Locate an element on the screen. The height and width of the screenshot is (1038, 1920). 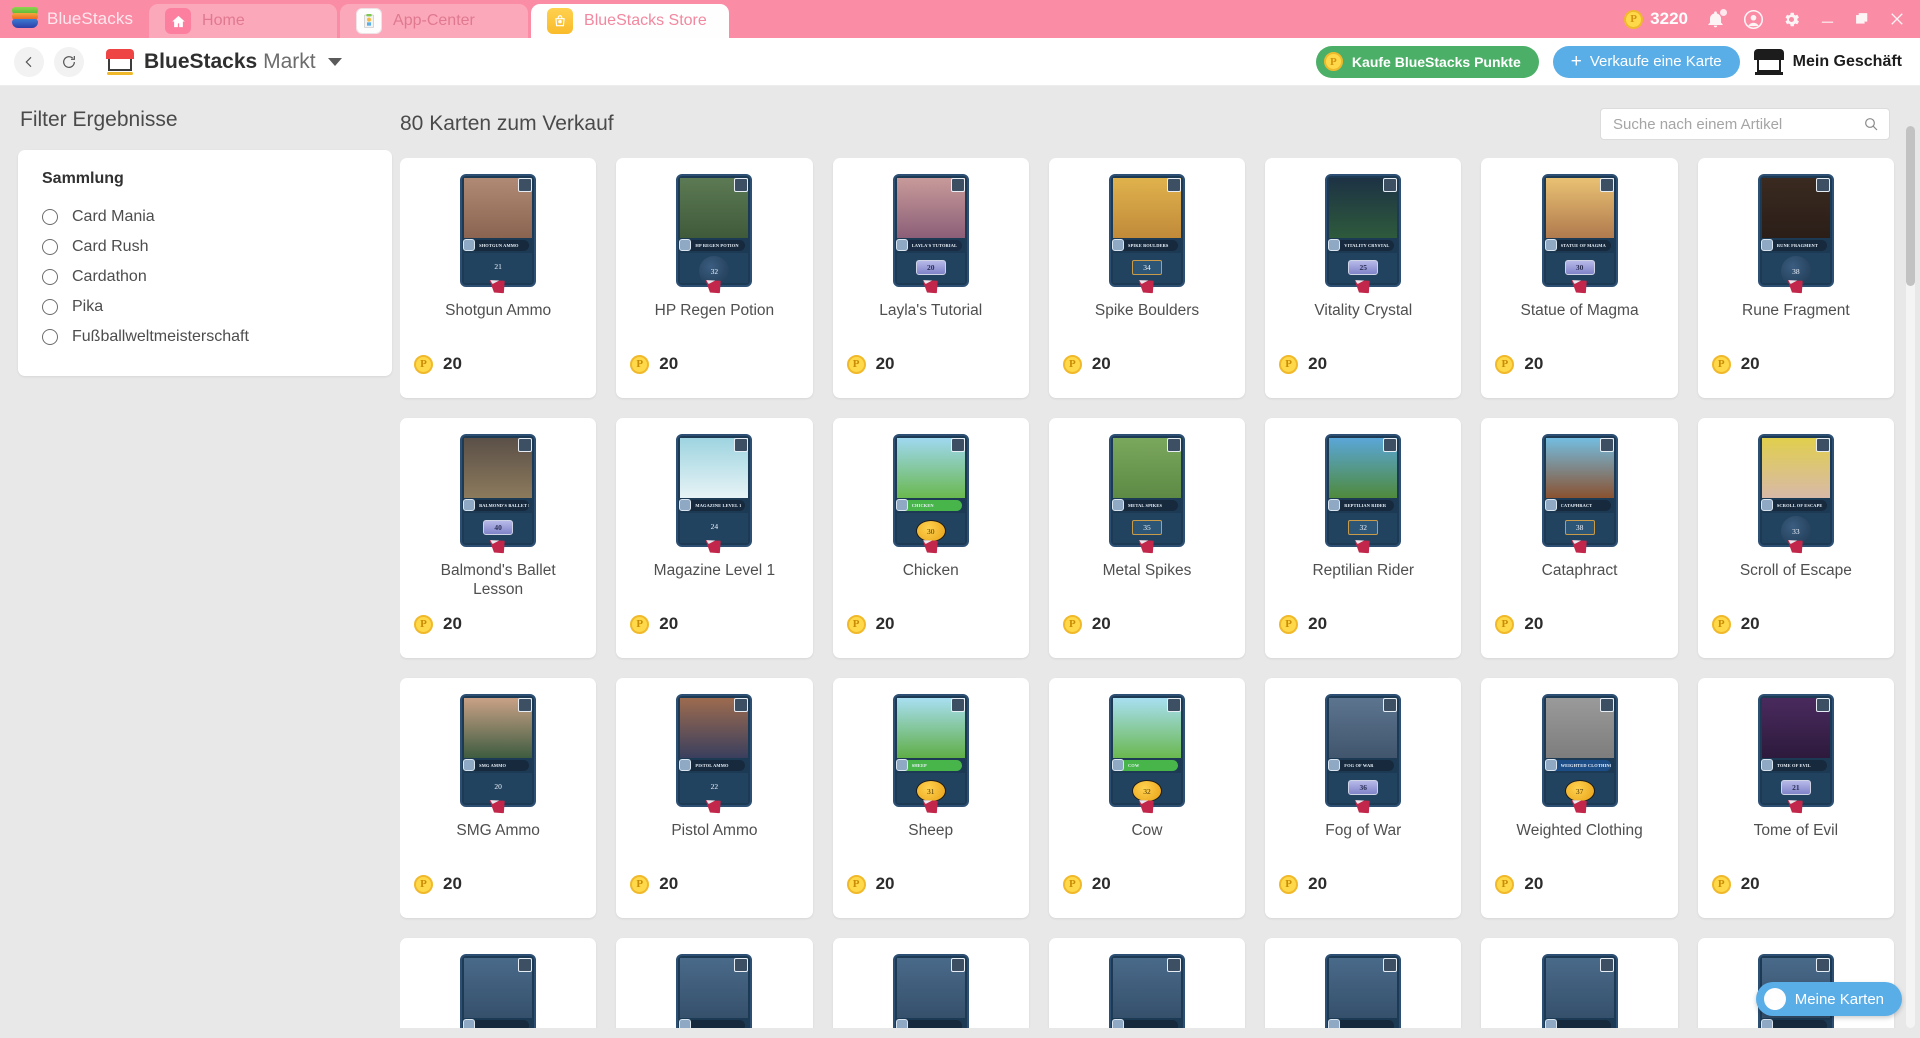
collection-option-4: Fußballweltmeisterschaft is located at coordinates (205, 337).